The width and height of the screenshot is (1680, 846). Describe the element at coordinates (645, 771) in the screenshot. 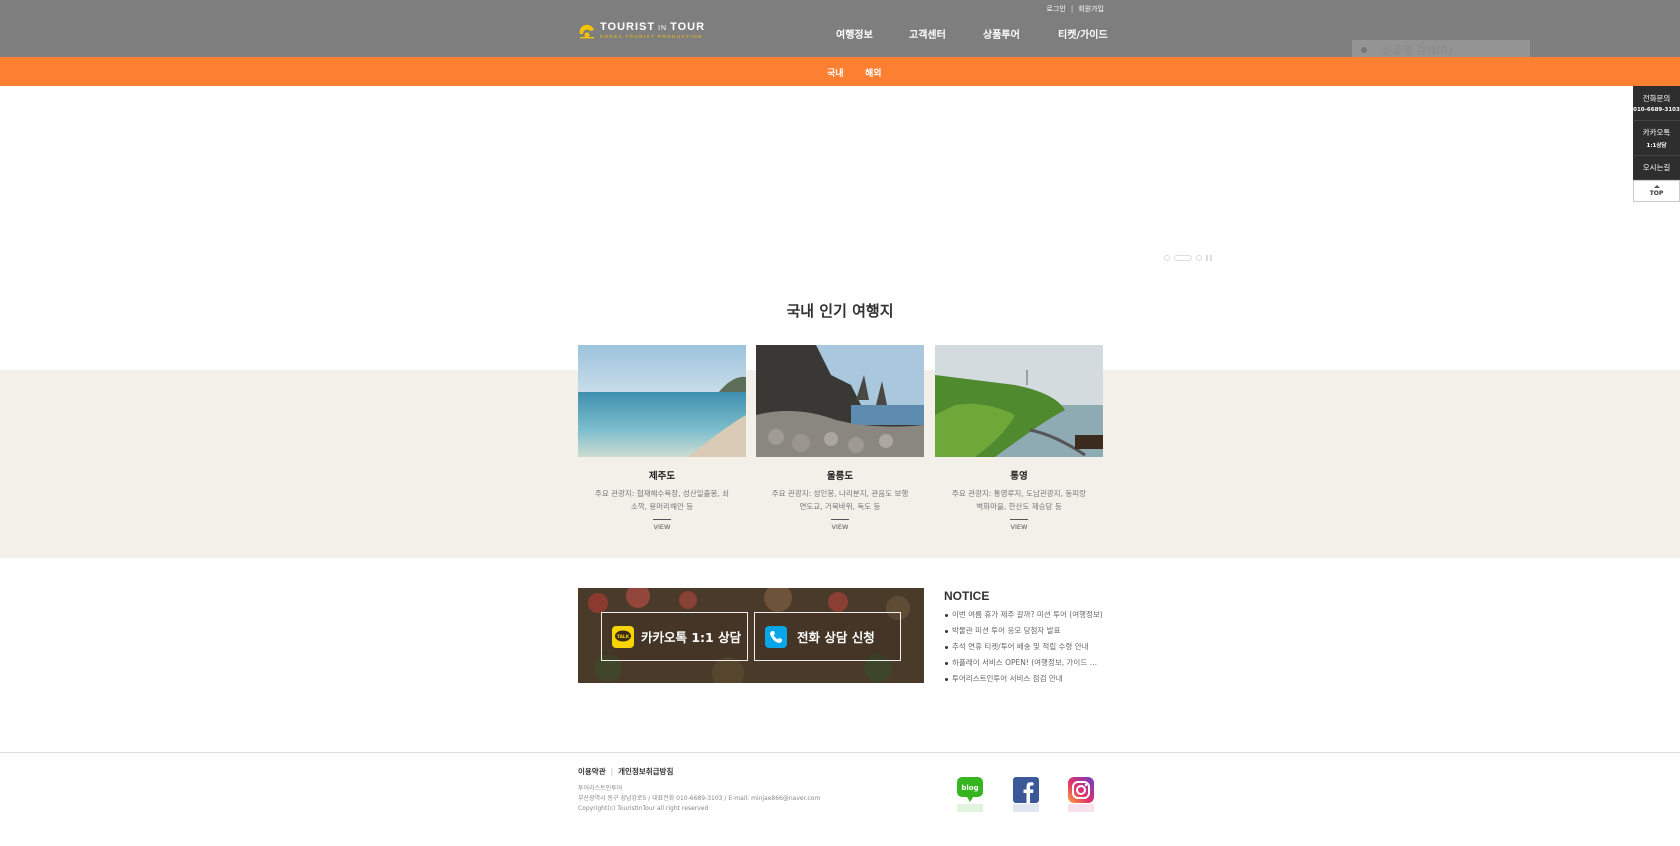

I see `privacy-link: 개인정보취급방침` at that location.